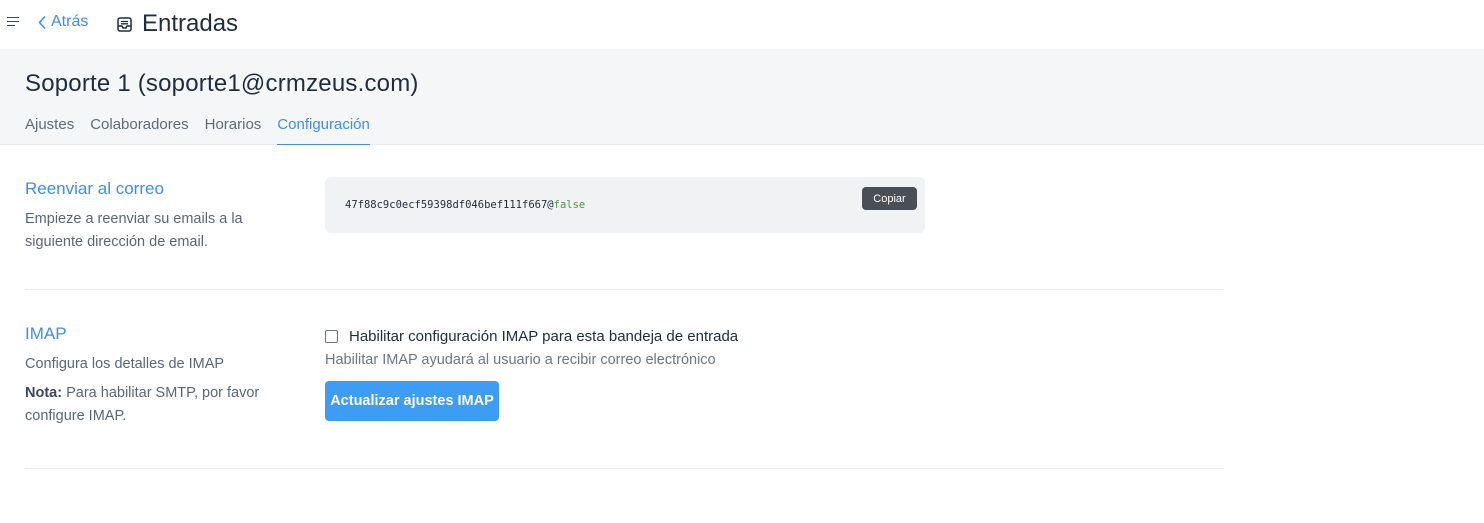 The height and width of the screenshot is (523, 1484). What do you see at coordinates (889, 198) in the screenshot?
I see `copy-button: Copiar` at bounding box center [889, 198].